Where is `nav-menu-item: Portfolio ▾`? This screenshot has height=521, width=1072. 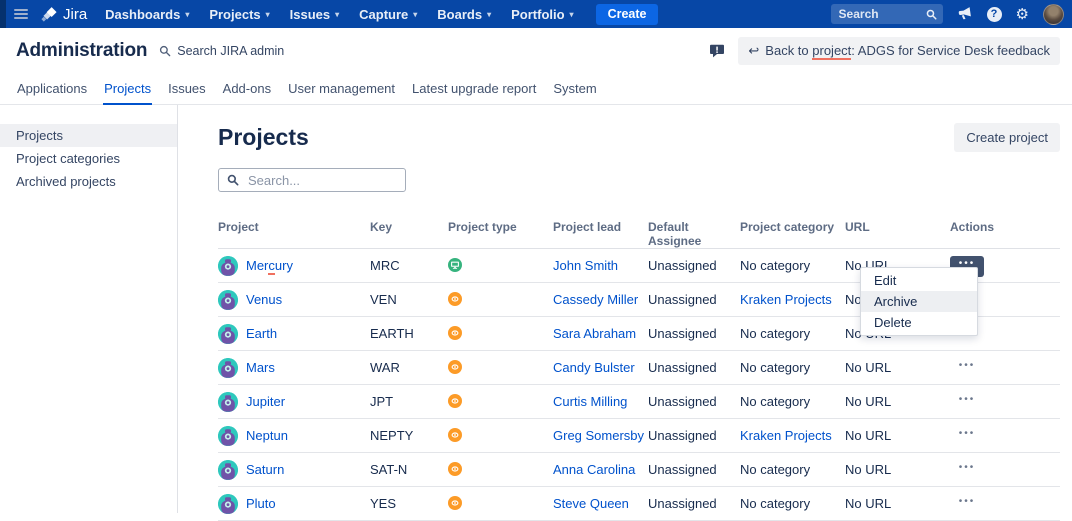 nav-menu-item: Portfolio ▾ is located at coordinates (542, 14).